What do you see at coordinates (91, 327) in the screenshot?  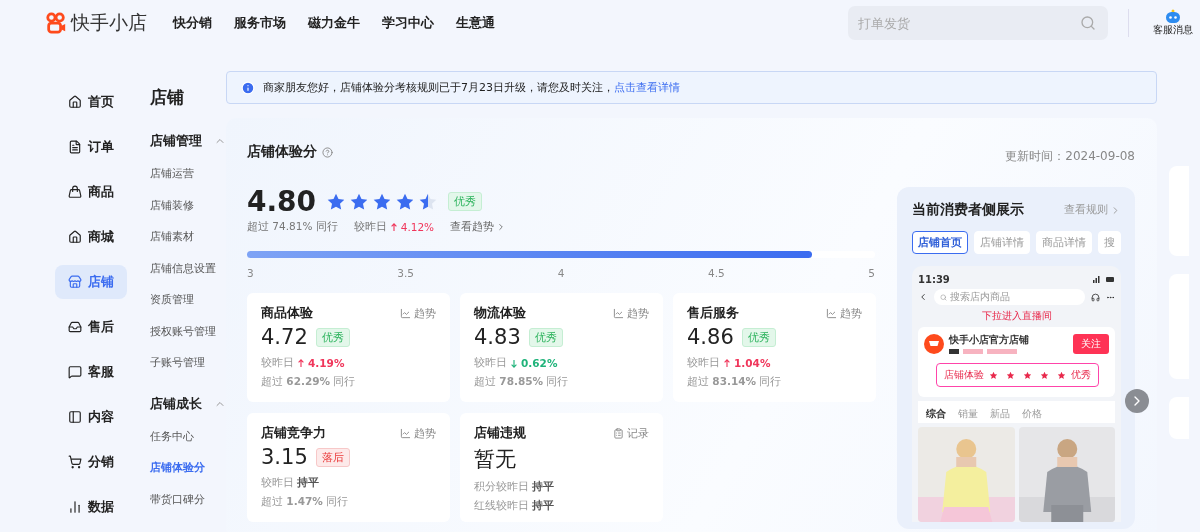 I see `sidebar-item: 售后` at bounding box center [91, 327].